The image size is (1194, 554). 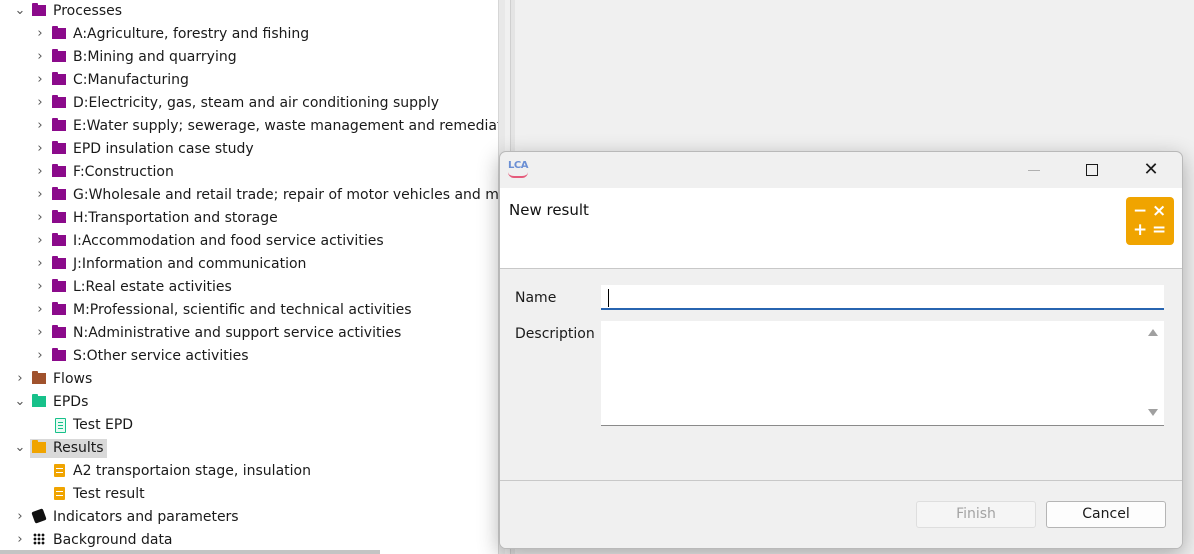 I want to click on text-caret, so click(x=608, y=298).